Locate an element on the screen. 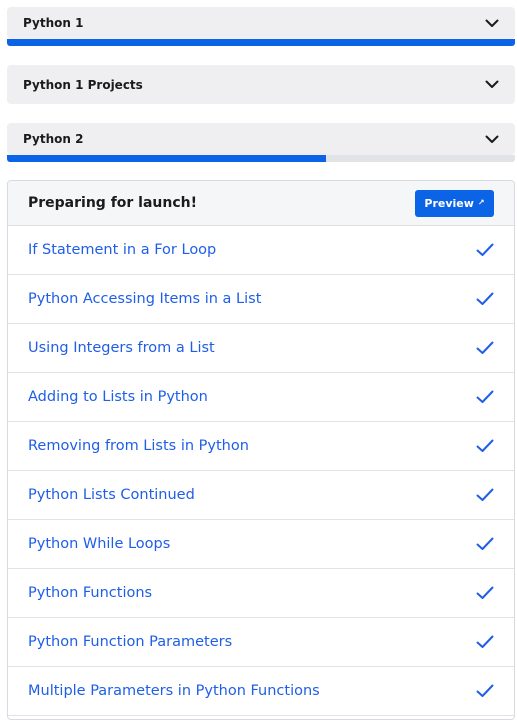 Image resolution: width=517 pixels, height=720 pixels. lesson-label: Multiple Parameters in Python Functions is located at coordinates (174, 691).